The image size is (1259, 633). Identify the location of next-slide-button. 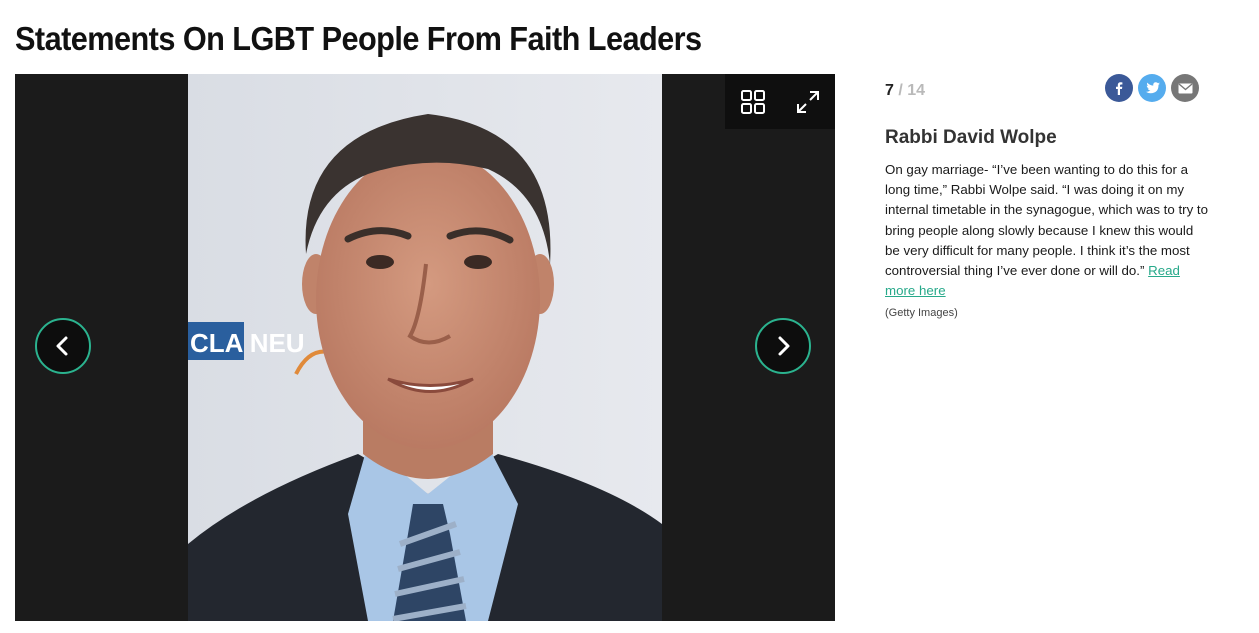
(783, 346).